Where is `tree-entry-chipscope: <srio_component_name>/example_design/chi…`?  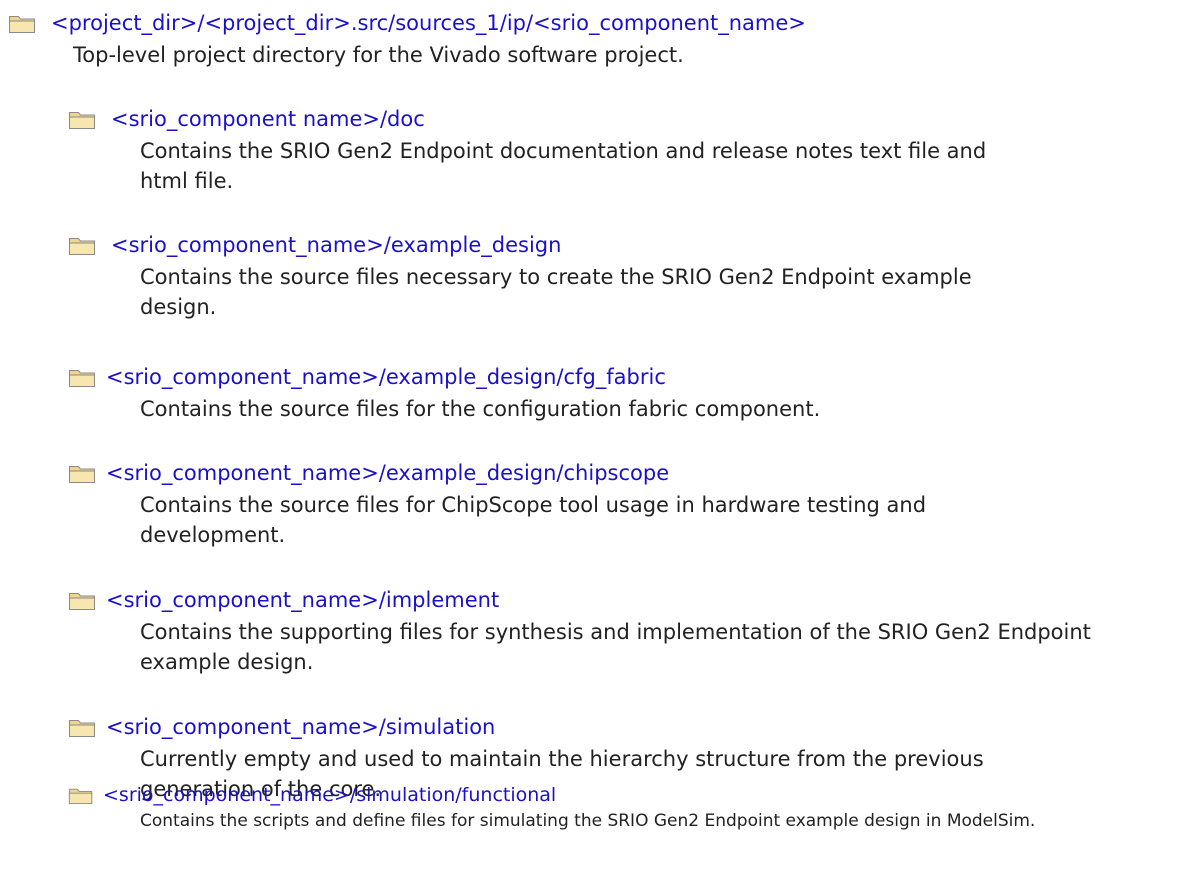 tree-entry-chipscope: <srio_component_name>/example_design/chi… is located at coordinates (623, 503).